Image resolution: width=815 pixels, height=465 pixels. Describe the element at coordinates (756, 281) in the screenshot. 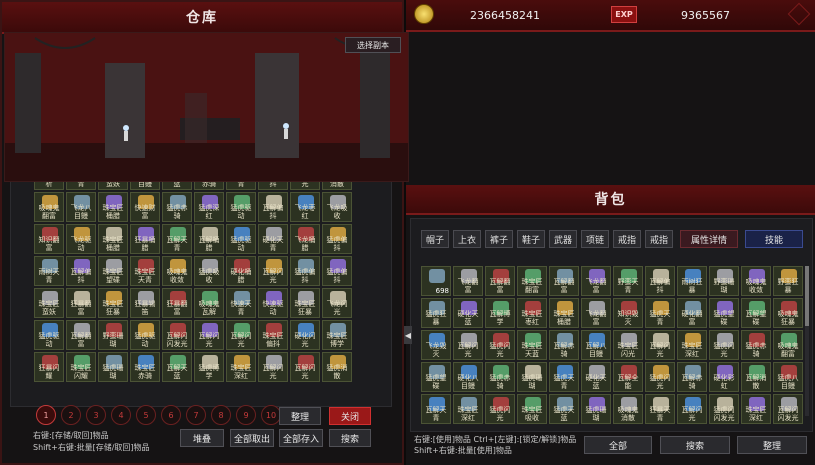

I see `bag-slot: 吸魂鬼收敛` at that location.